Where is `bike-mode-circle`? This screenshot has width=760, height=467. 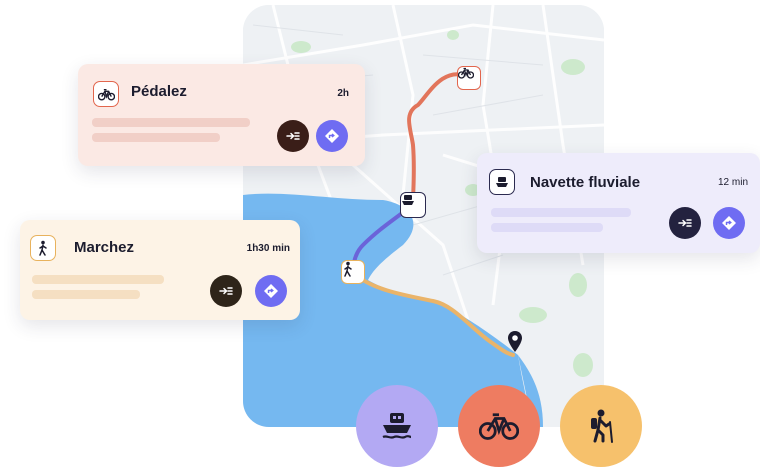 bike-mode-circle is located at coordinates (499, 426).